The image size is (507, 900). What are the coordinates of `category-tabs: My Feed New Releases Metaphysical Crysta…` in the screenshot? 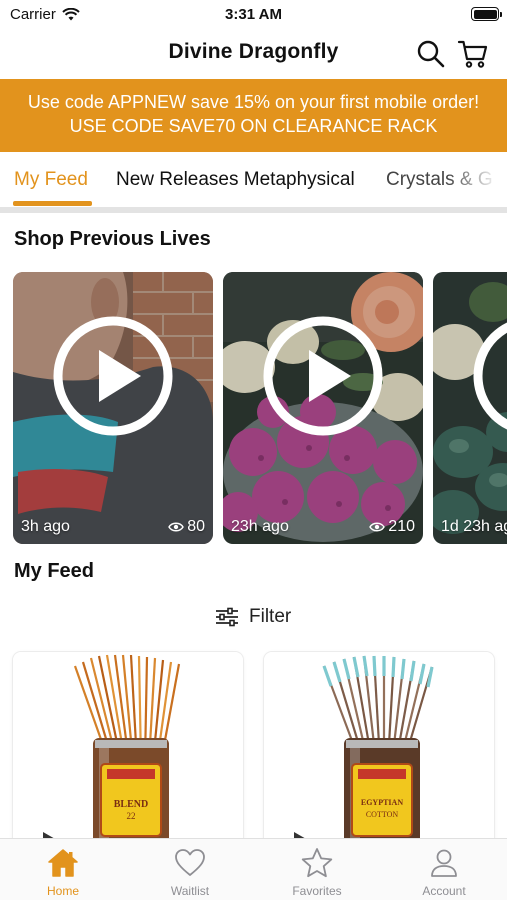 It's located at (253, 179).